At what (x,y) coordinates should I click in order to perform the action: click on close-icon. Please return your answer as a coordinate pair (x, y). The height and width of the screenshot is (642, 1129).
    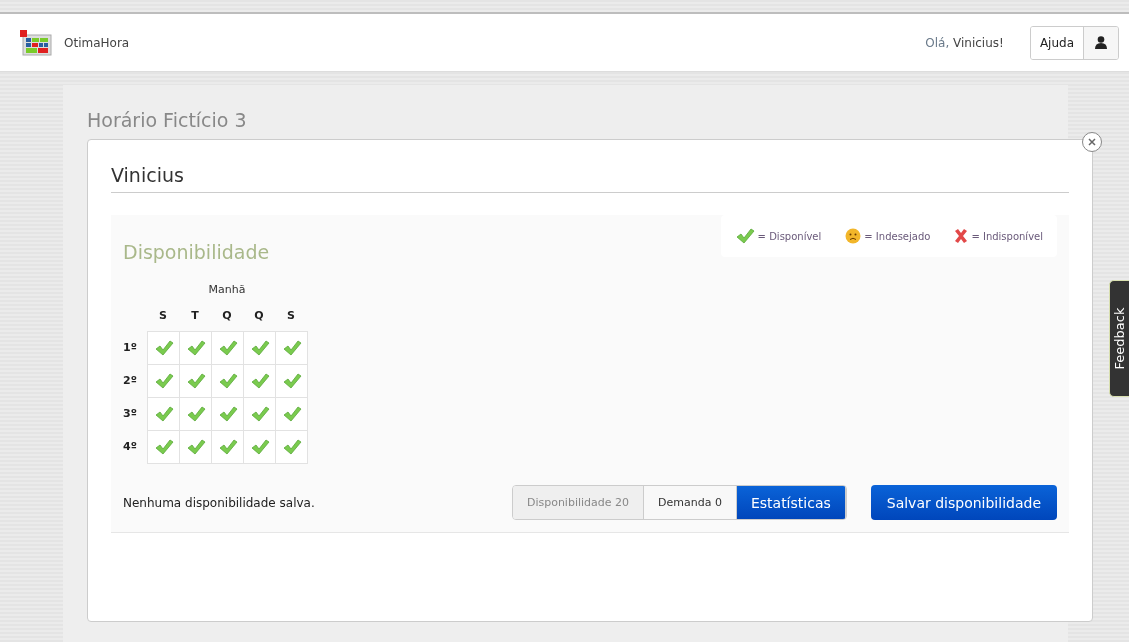
    Looking at the image, I should click on (1092, 142).